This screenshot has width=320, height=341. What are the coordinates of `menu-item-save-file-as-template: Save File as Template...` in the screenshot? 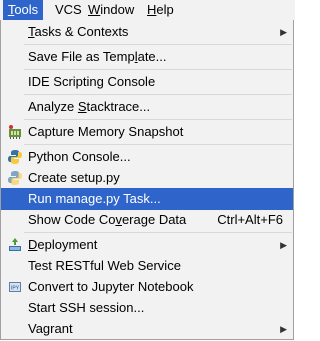 It's located at (147, 57).